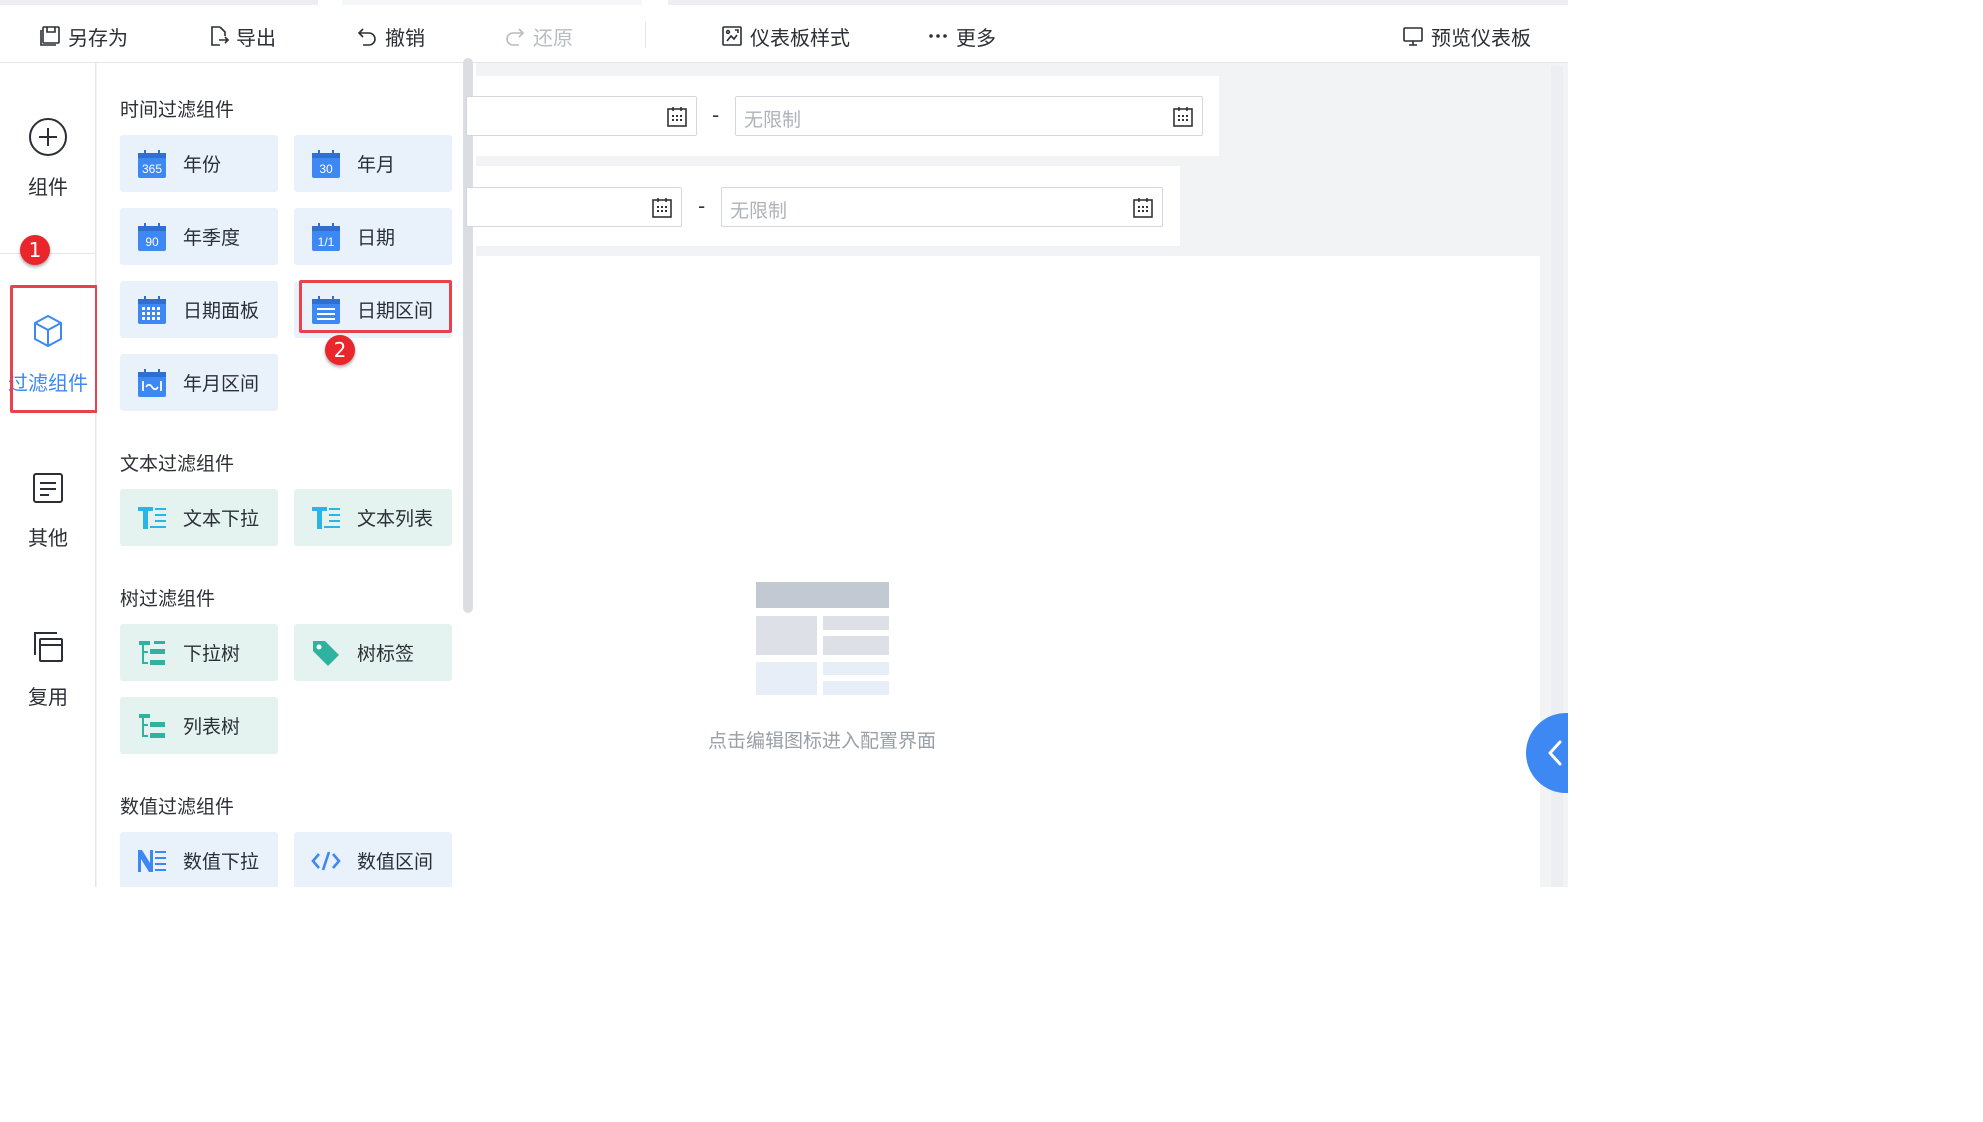 Image resolution: width=1983 pixels, height=1122 pixels. What do you see at coordinates (35, 250) in the screenshot?
I see `step-badge-1: 1` at bounding box center [35, 250].